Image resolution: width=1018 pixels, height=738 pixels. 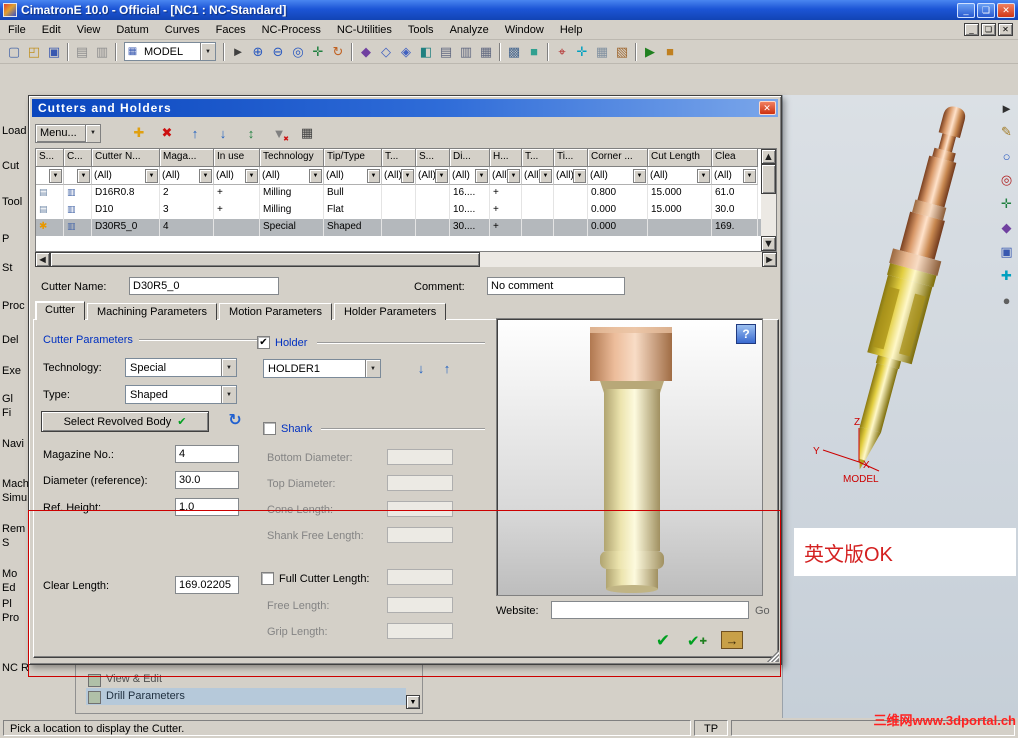 I want to click on go-button: Go, so click(x=762, y=611).